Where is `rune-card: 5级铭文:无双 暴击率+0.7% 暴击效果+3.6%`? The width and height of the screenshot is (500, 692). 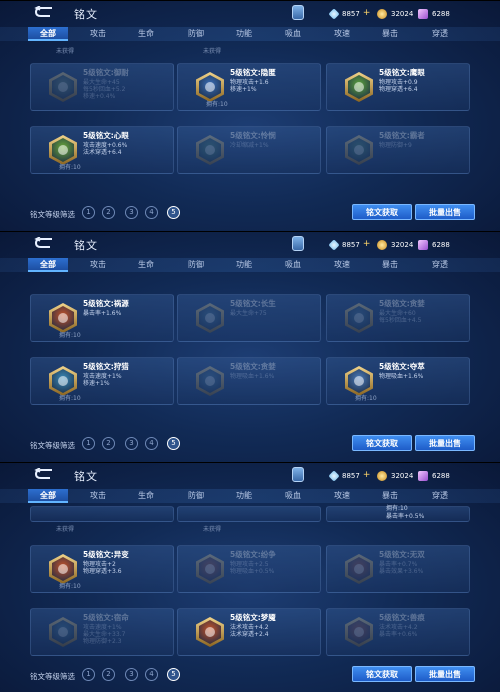 rune-card: 5级铭文:无双 暴击率+0.7% 暴击效果+3.6% is located at coordinates (398, 569).